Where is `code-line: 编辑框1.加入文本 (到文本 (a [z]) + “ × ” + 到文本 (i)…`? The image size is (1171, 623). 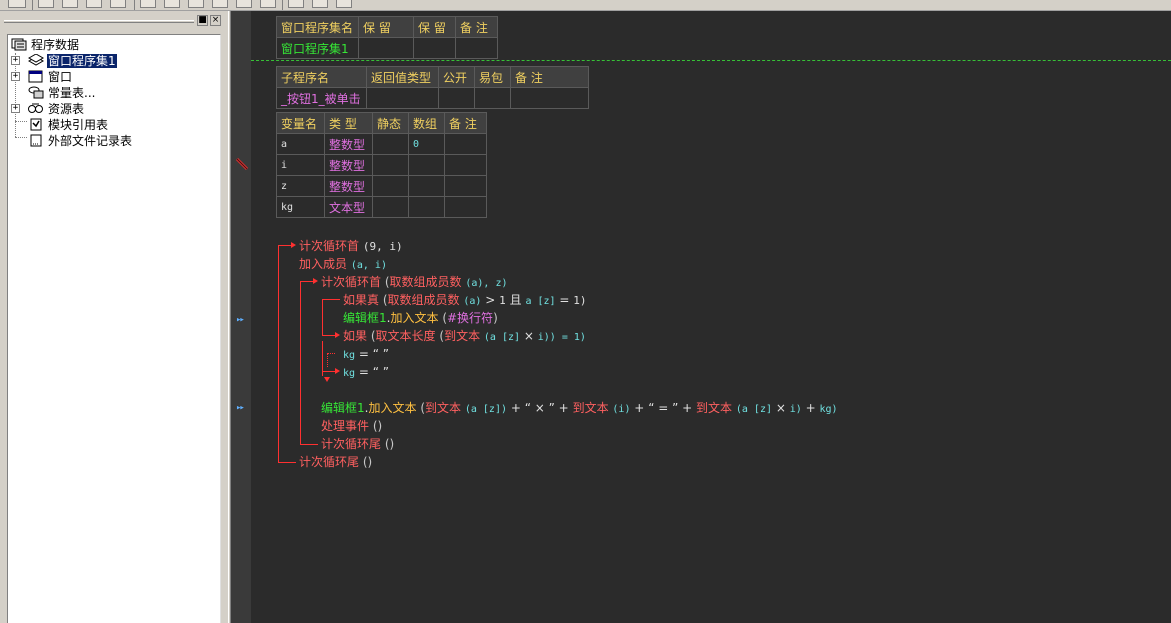 code-line: 编辑框1.加入文本 (到文本 (a [z]) + “ × ” + 到文本 (i)… is located at coordinates (579, 408).